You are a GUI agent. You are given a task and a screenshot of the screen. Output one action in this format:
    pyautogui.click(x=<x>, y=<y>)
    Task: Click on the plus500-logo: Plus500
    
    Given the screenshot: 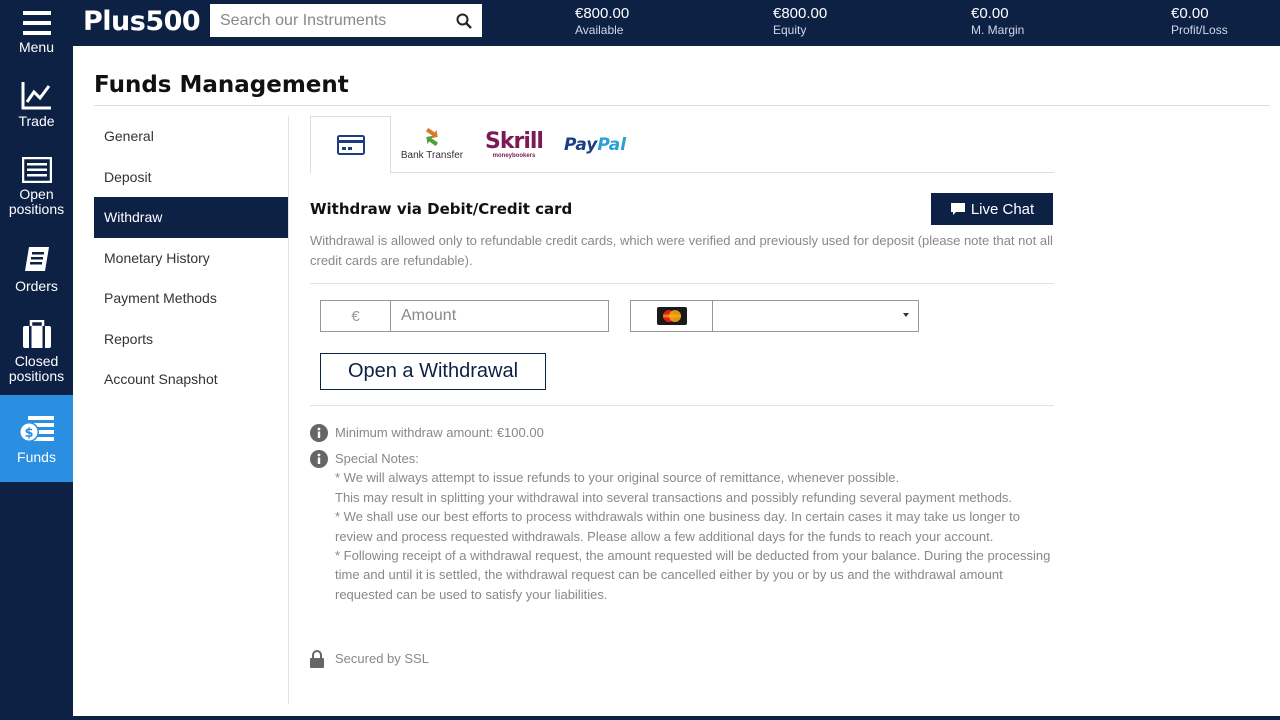 What is the action you would take?
    pyautogui.click(x=142, y=23)
    